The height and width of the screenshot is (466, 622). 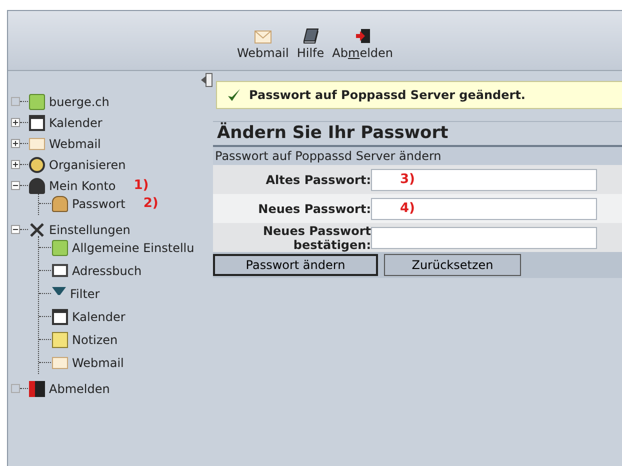 What do you see at coordinates (363, 44) in the screenshot?
I see `toolbar-button: Abmelden` at bounding box center [363, 44].